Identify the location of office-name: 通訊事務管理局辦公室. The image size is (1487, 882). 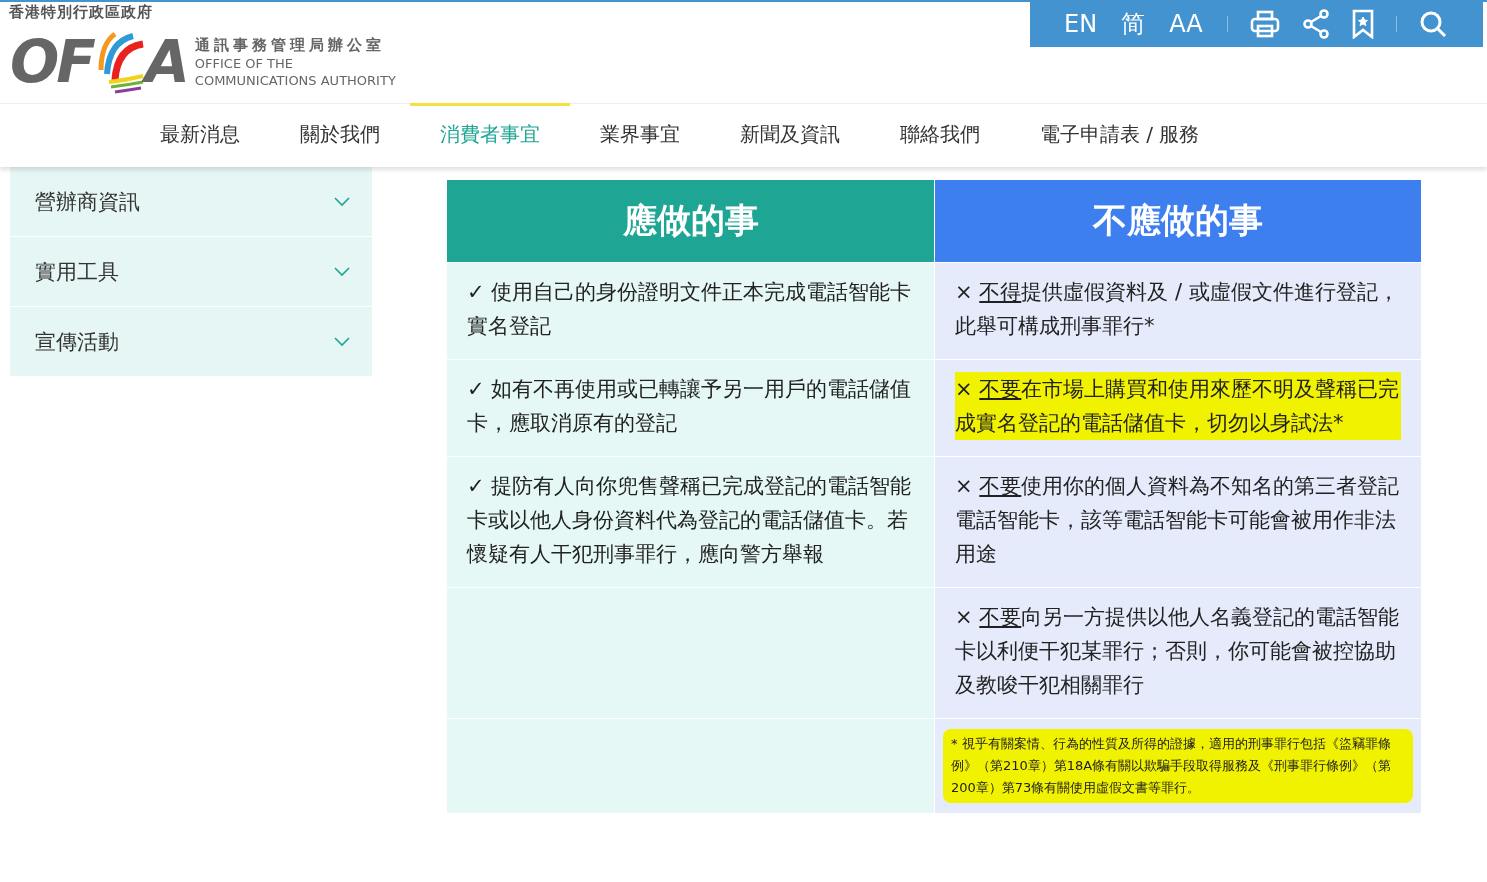
(290, 45).